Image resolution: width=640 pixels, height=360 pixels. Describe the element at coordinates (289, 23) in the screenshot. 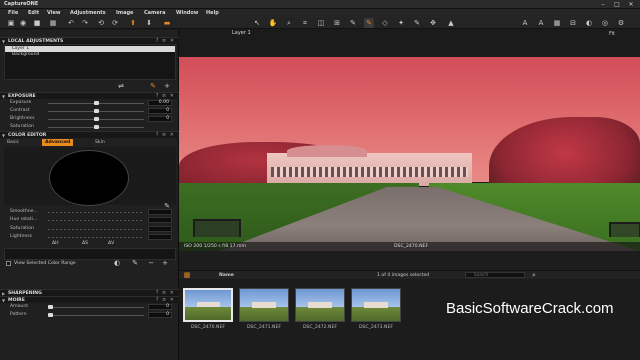

I see `zoom-tool-icon: ⌕` at that location.